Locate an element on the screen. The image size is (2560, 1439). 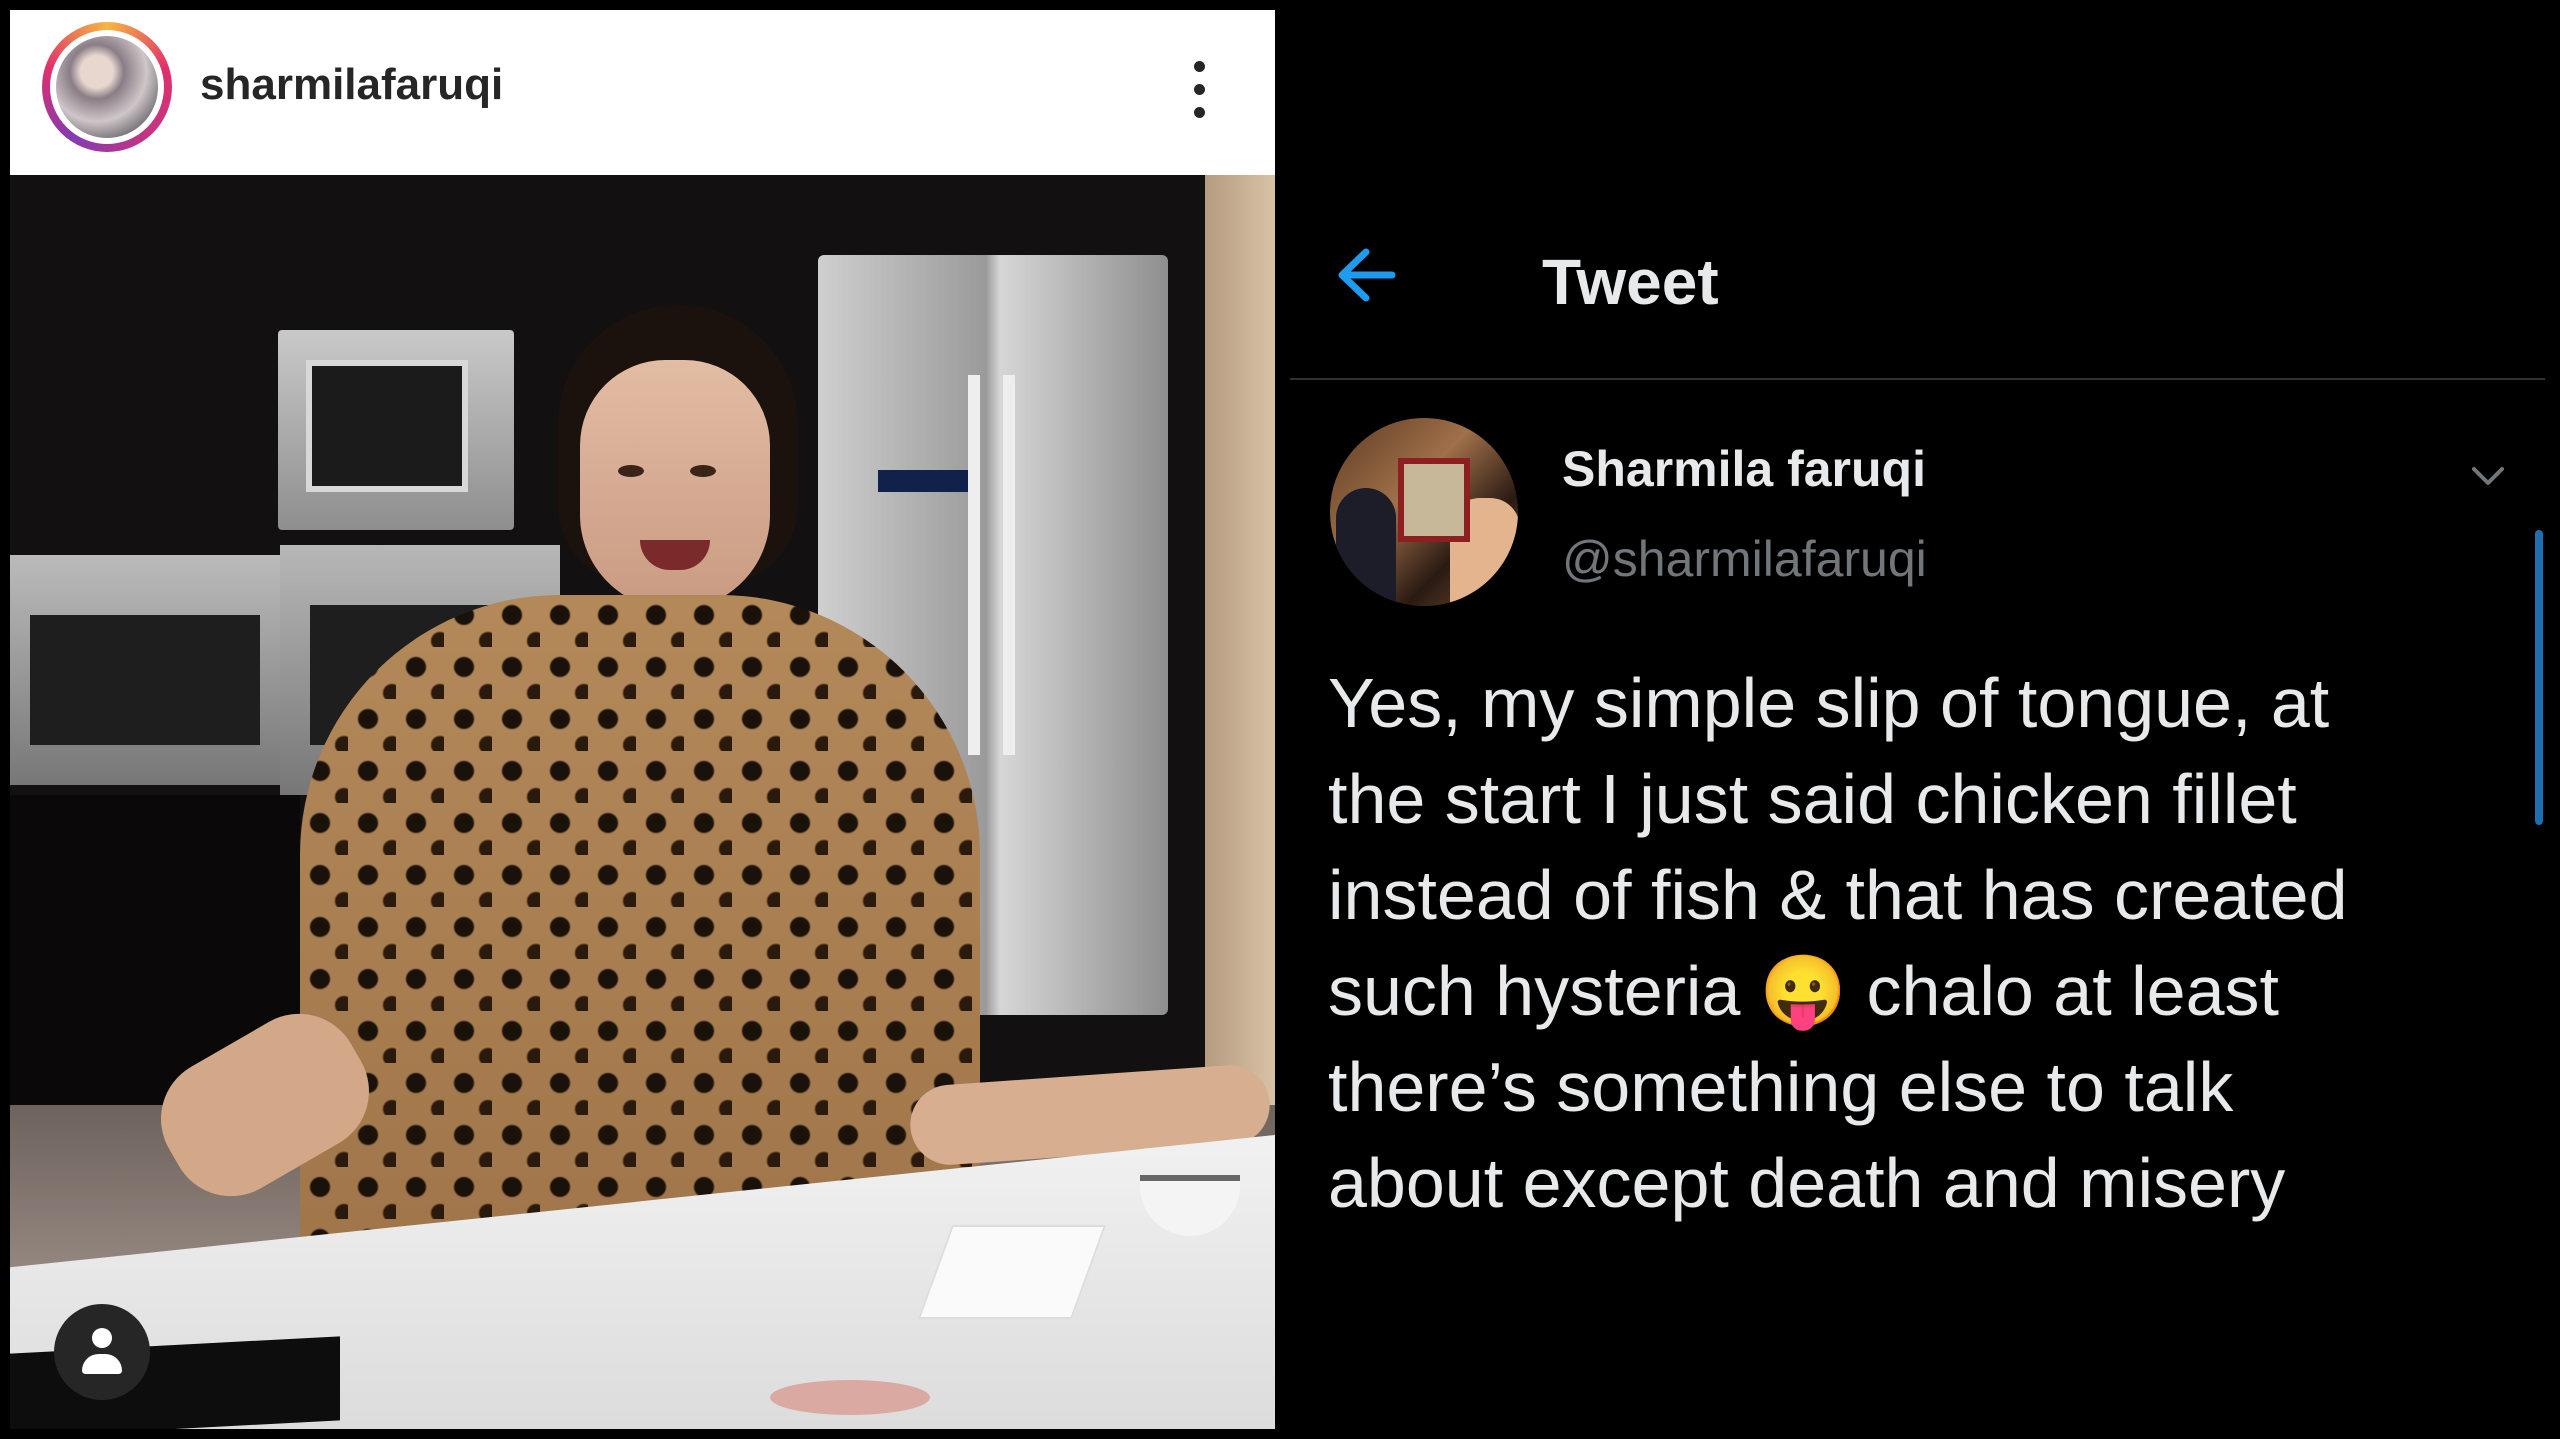
post-header: sharmilafaruqi is located at coordinates (642, 92).